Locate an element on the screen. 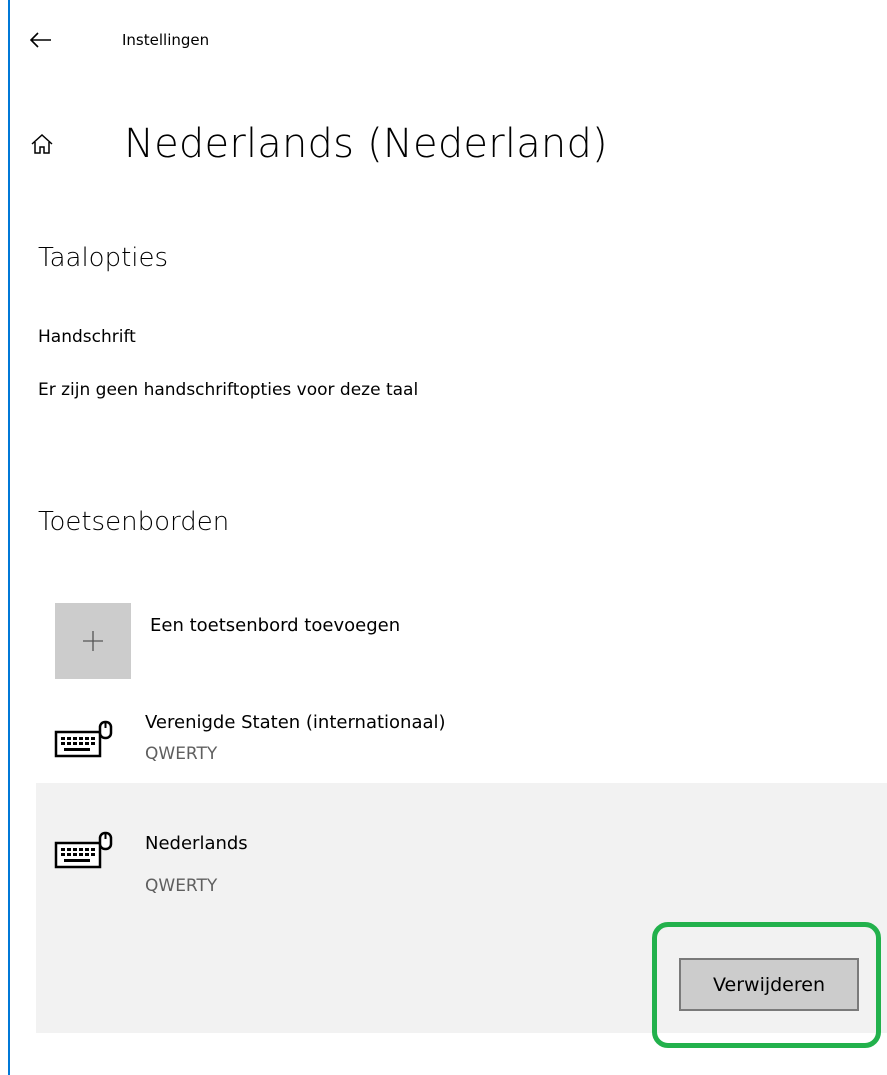  back-arrow-icon is located at coordinates (40, 40).